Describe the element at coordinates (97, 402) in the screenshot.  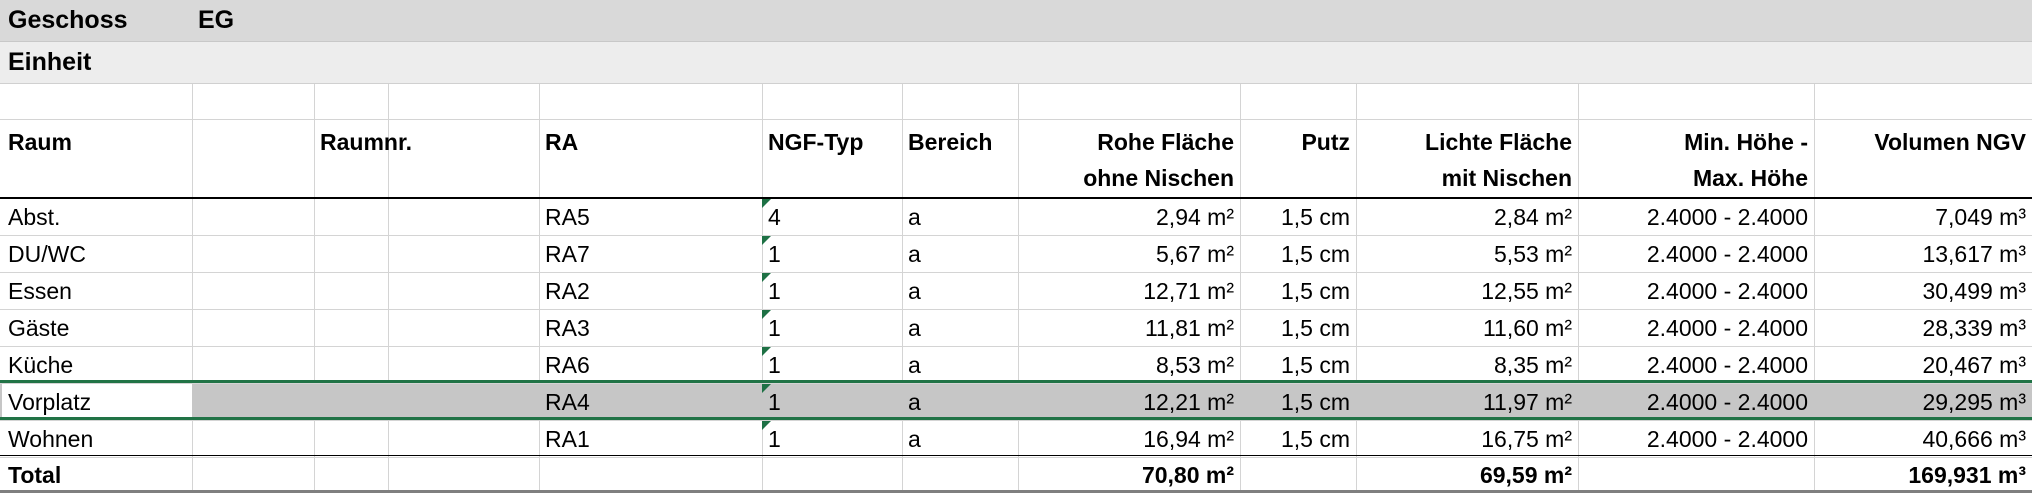
I see `cell-raum: Vorplatz` at that location.